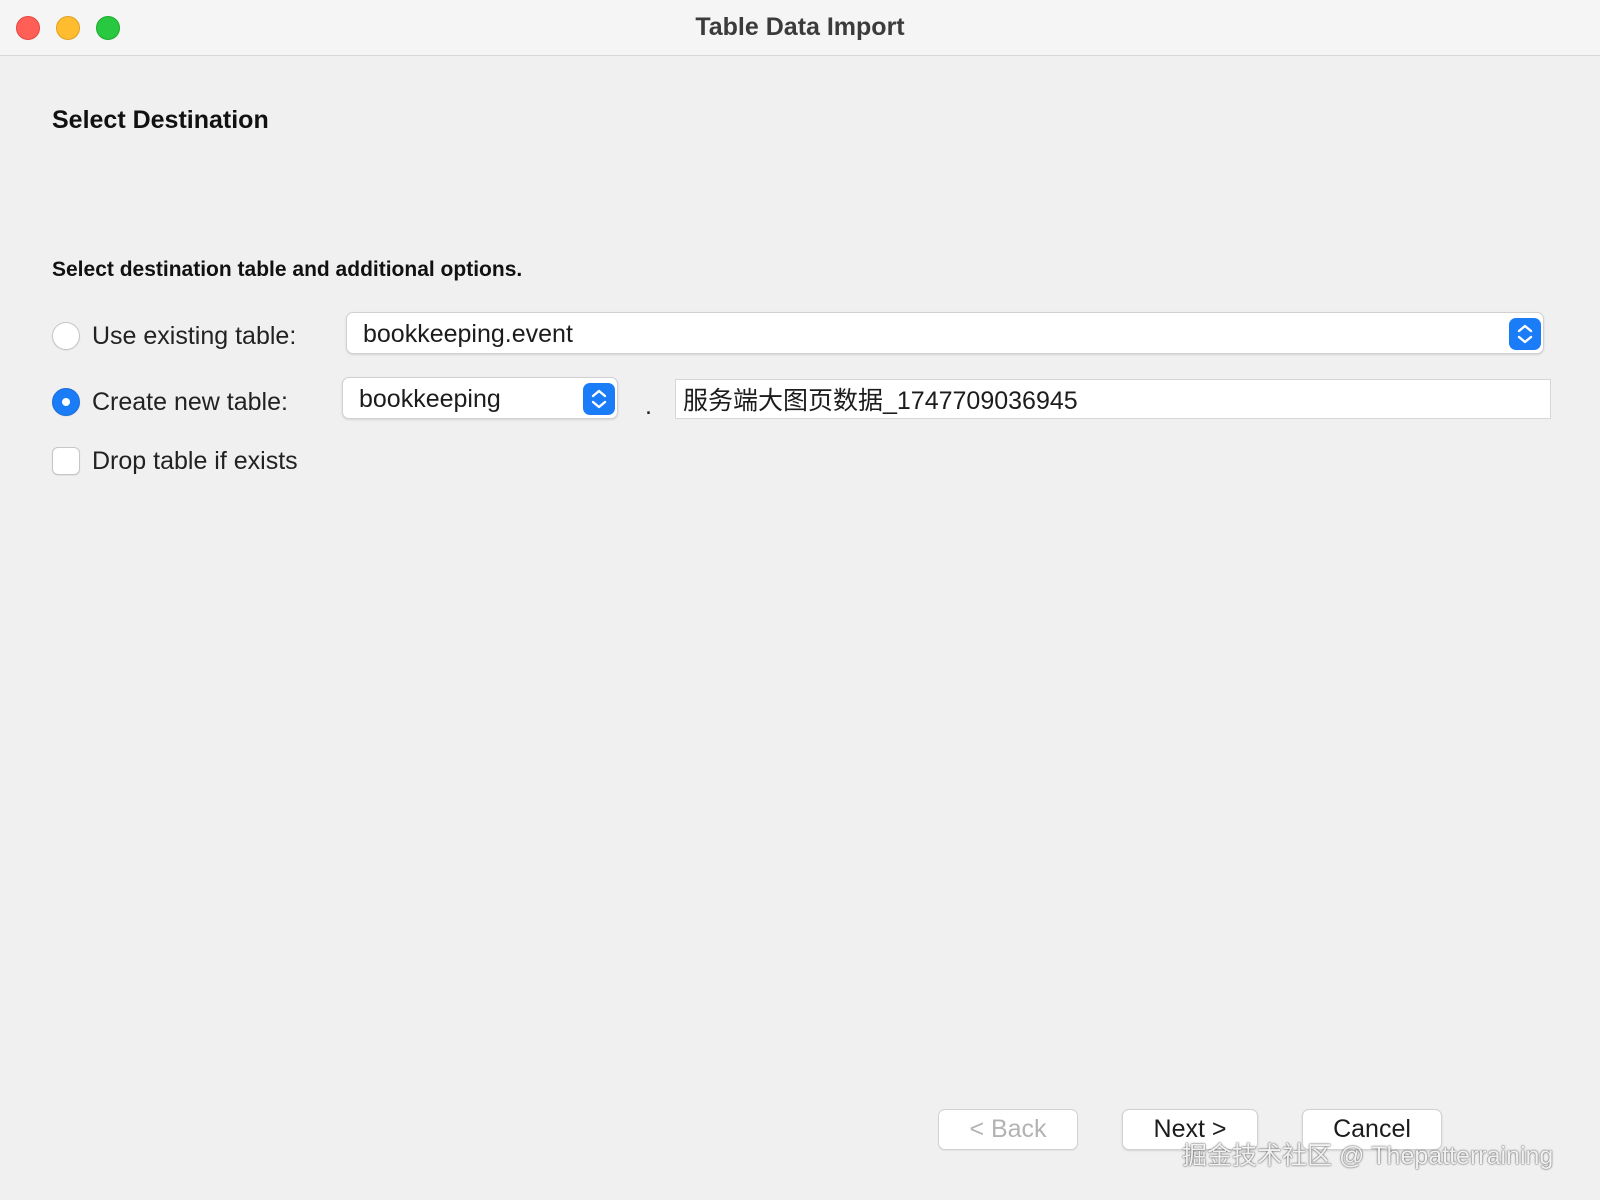 The height and width of the screenshot is (1200, 1600). Describe the element at coordinates (1008, 1129) in the screenshot. I see `back-button: < Back` at that location.